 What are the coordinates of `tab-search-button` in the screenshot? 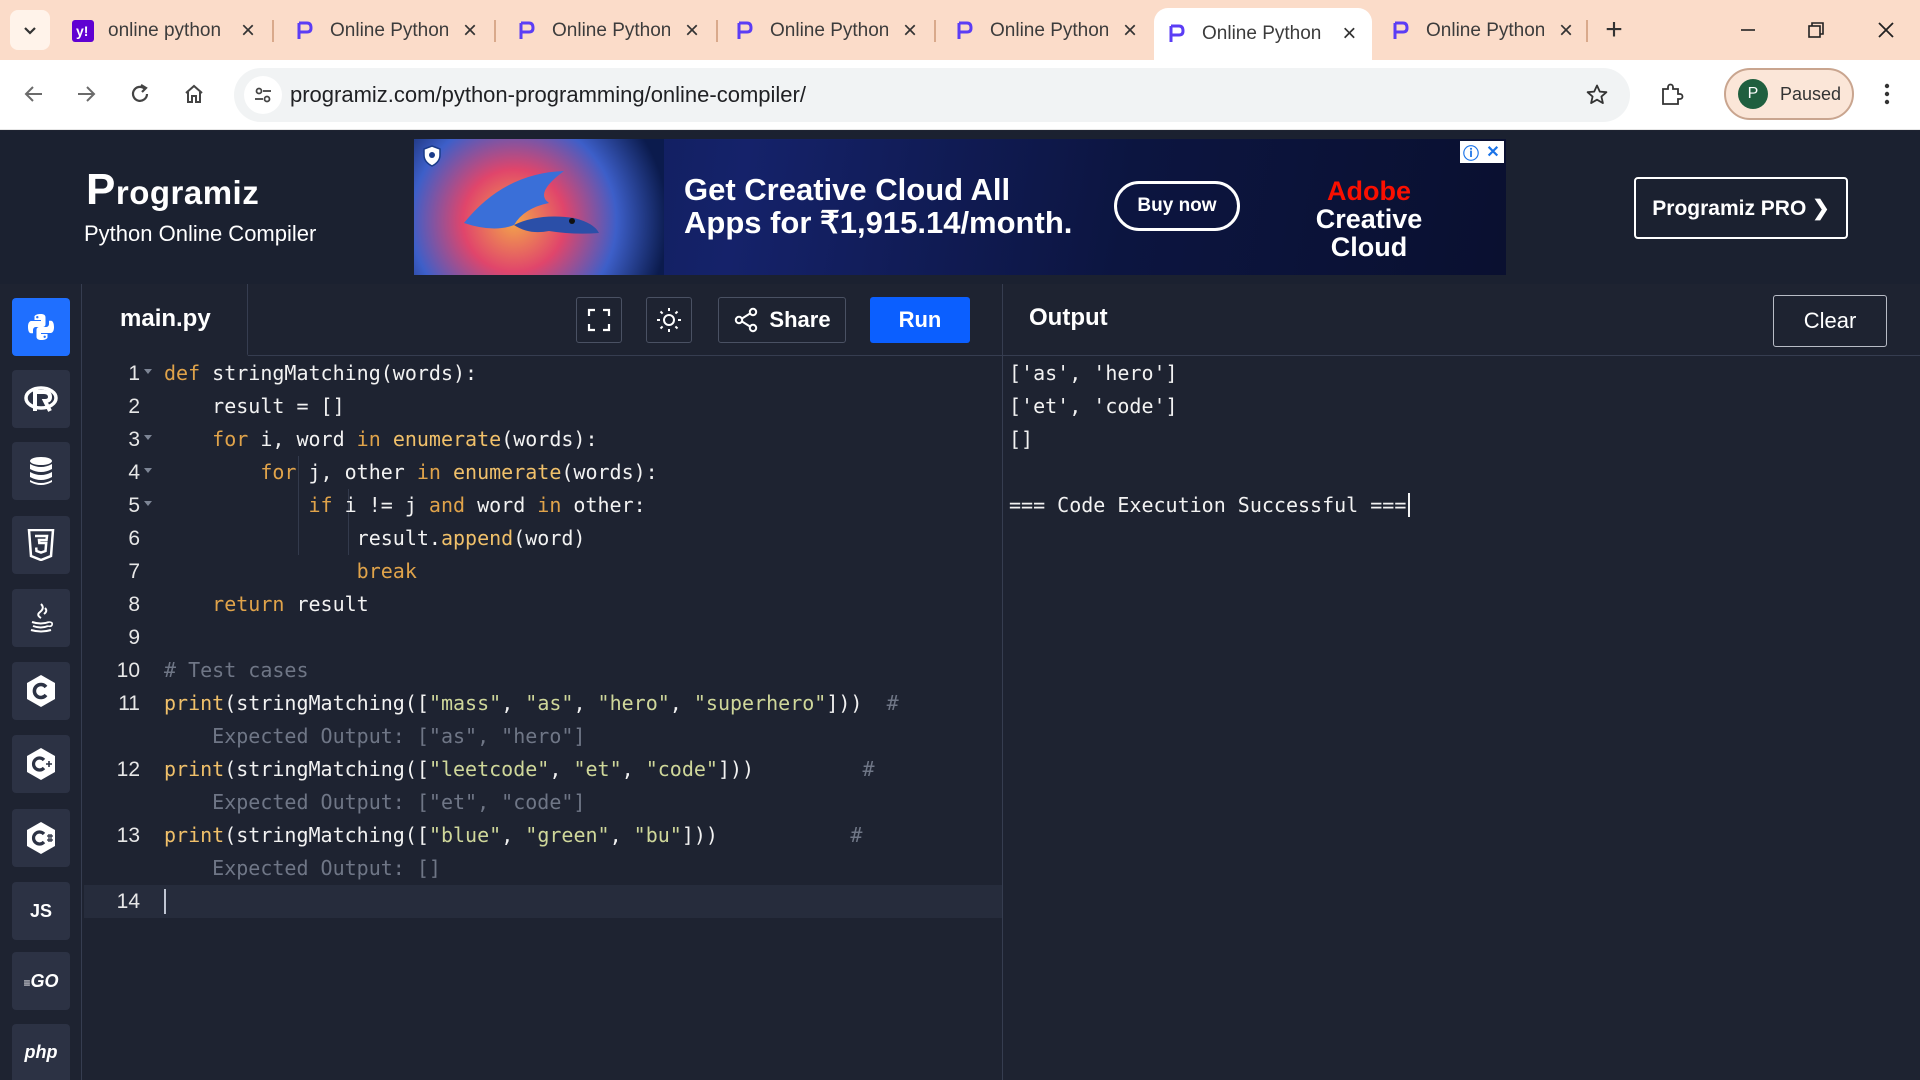 It's located at (30, 30).